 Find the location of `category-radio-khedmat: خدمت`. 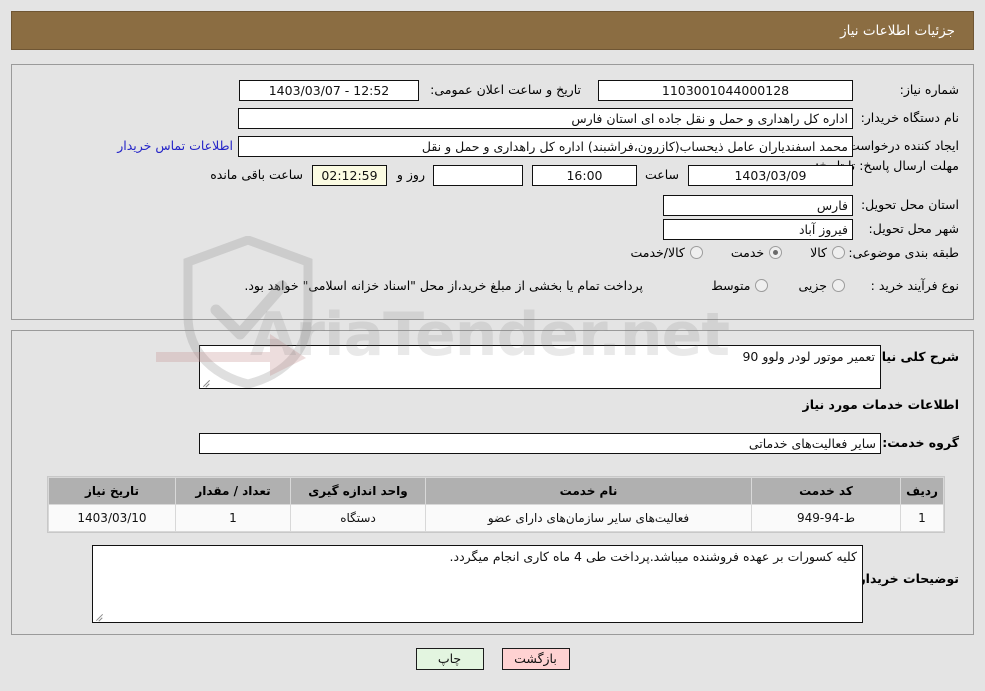

category-radio-khedmat: خدمت is located at coordinates (756, 252).